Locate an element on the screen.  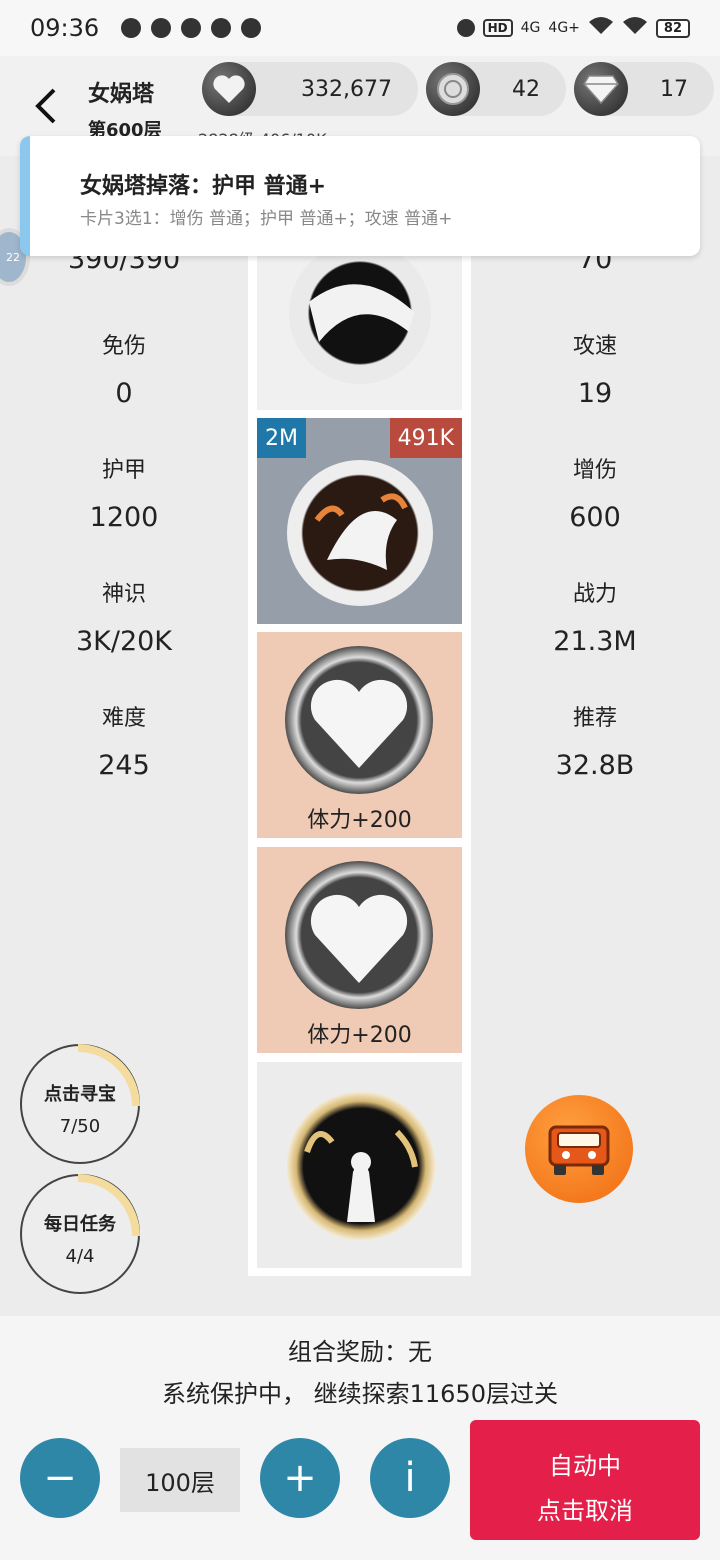
resource-value: 332,677 is located at coordinates (346, 89).